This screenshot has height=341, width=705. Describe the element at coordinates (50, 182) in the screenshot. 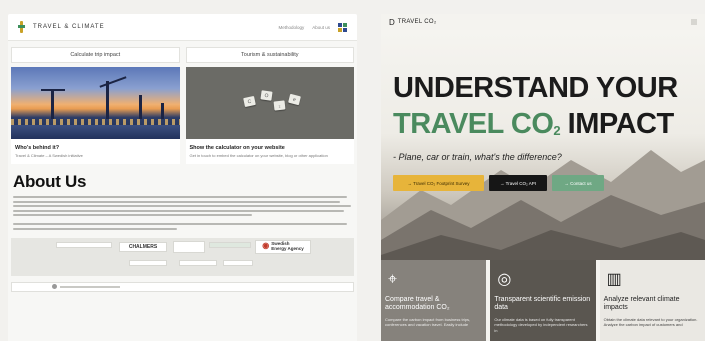

I see `about-heading: About Us` at that location.